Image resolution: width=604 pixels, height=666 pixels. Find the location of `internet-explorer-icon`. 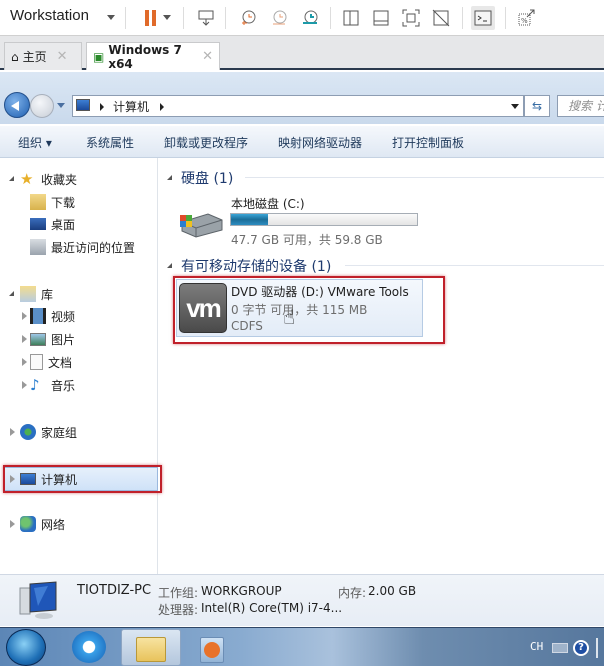

internet-explorer-icon is located at coordinates (89, 647).